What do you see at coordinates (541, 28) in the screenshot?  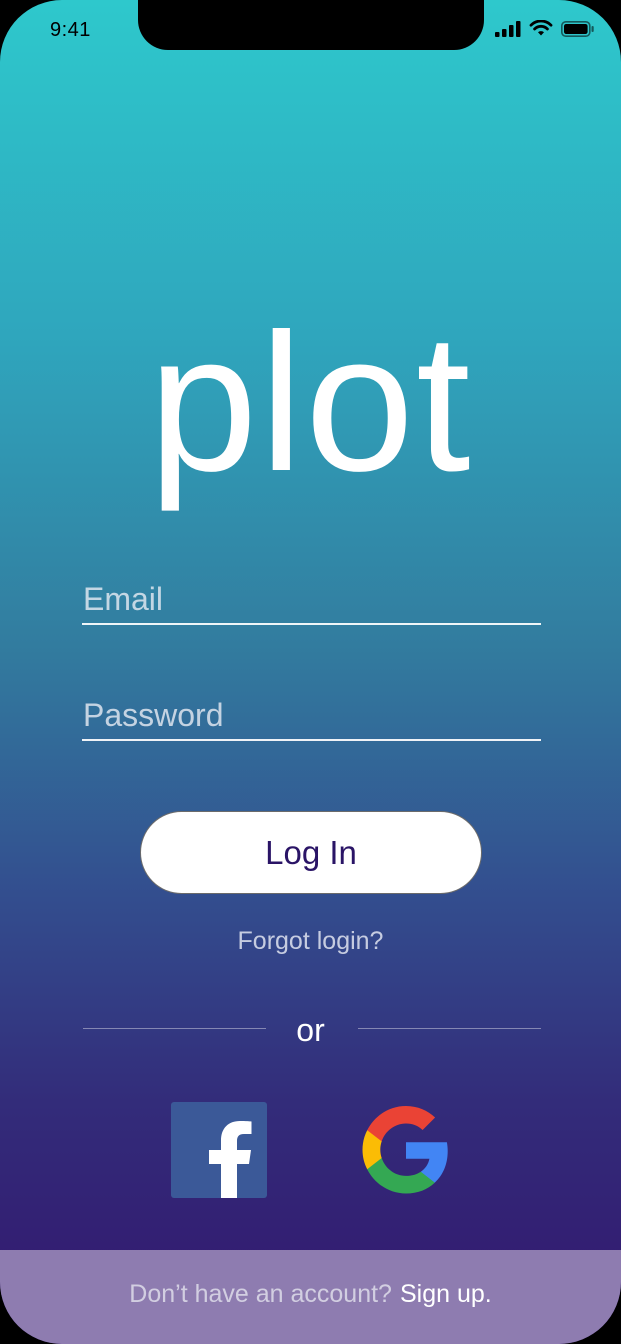 I see `wifi-icon` at bounding box center [541, 28].